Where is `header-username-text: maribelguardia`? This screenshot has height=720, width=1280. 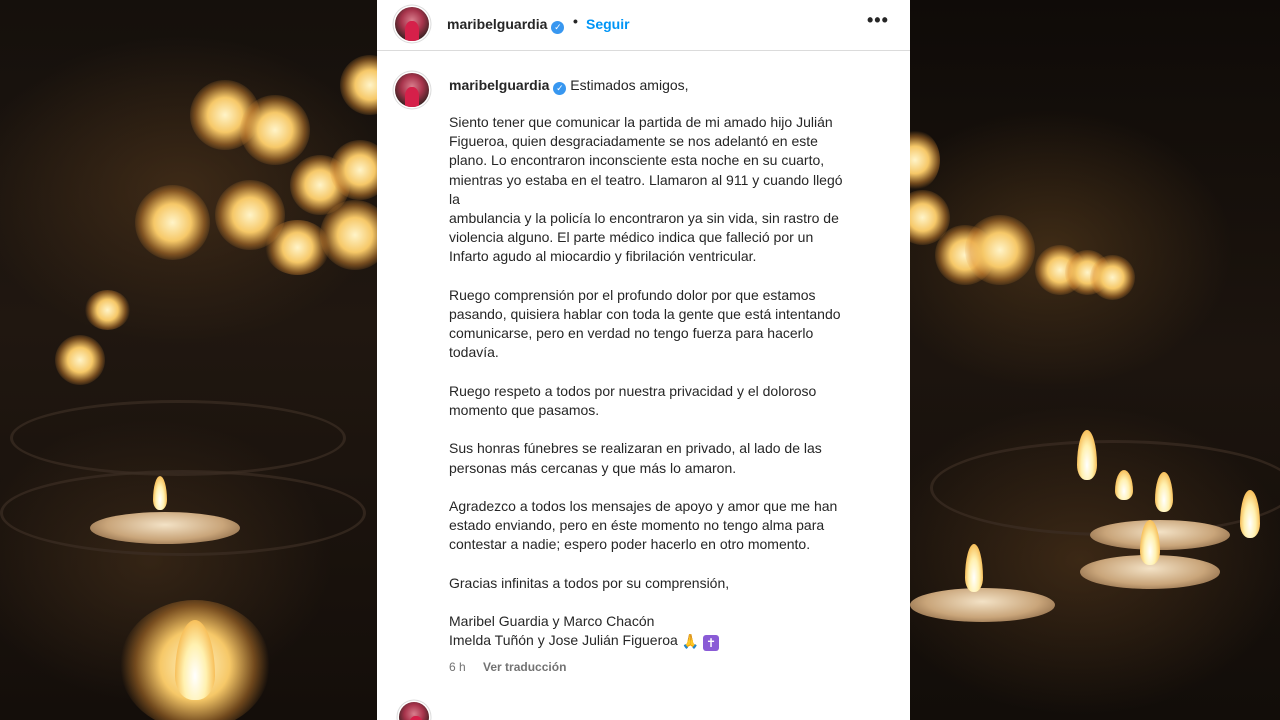
header-username-text: maribelguardia is located at coordinates (497, 24).